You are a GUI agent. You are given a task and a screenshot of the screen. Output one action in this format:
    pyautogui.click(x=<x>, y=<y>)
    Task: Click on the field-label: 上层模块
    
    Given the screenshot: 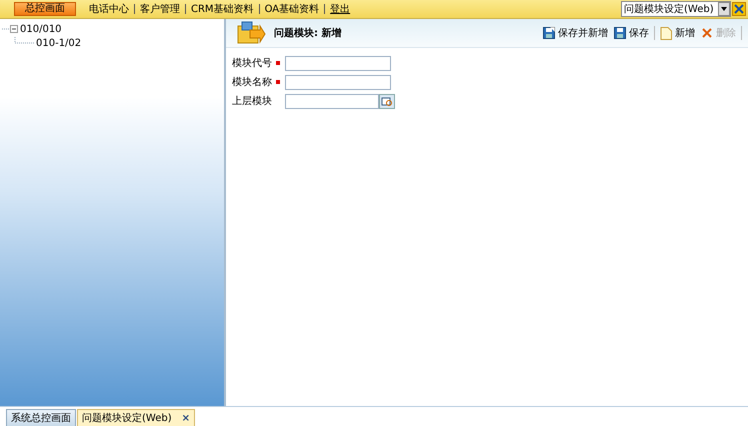 What is the action you would take?
    pyautogui.click(x=252, y=101)
    